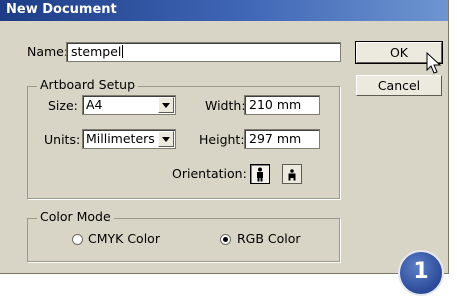  Describe the element at coordinates (96, 51) in the screenshot. I see `name-value: stempel` at that location.